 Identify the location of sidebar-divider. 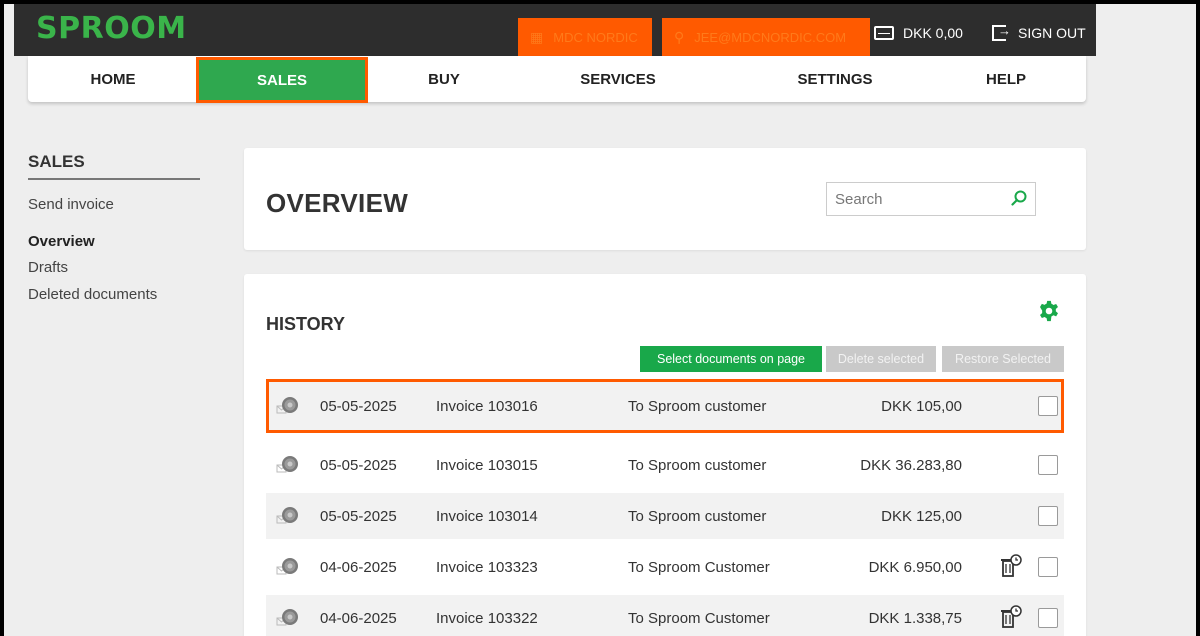
(114, 179).